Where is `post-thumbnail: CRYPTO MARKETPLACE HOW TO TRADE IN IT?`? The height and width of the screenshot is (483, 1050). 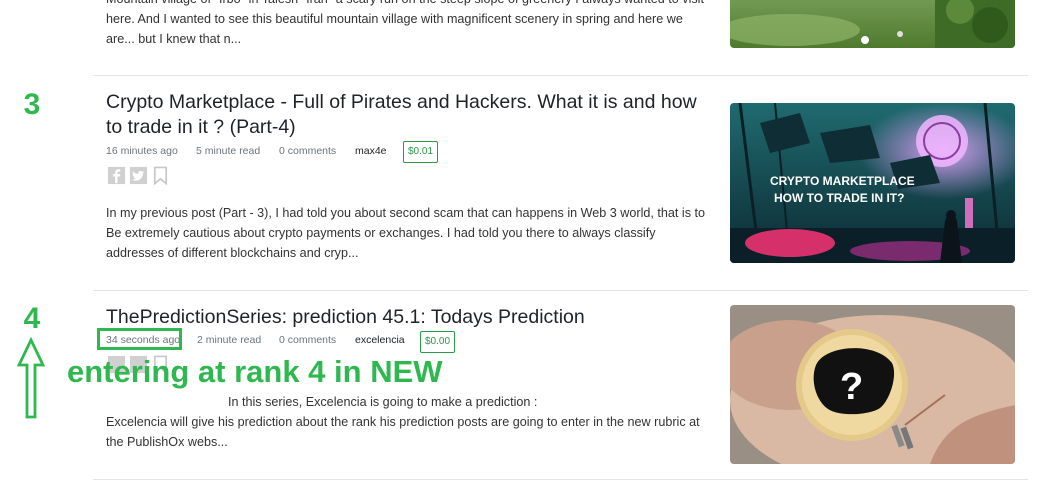 post-thumbnail: CRYPTO MARKETPLACE HOW TO TRADE IN IT? is located at coordinates (872, 183).